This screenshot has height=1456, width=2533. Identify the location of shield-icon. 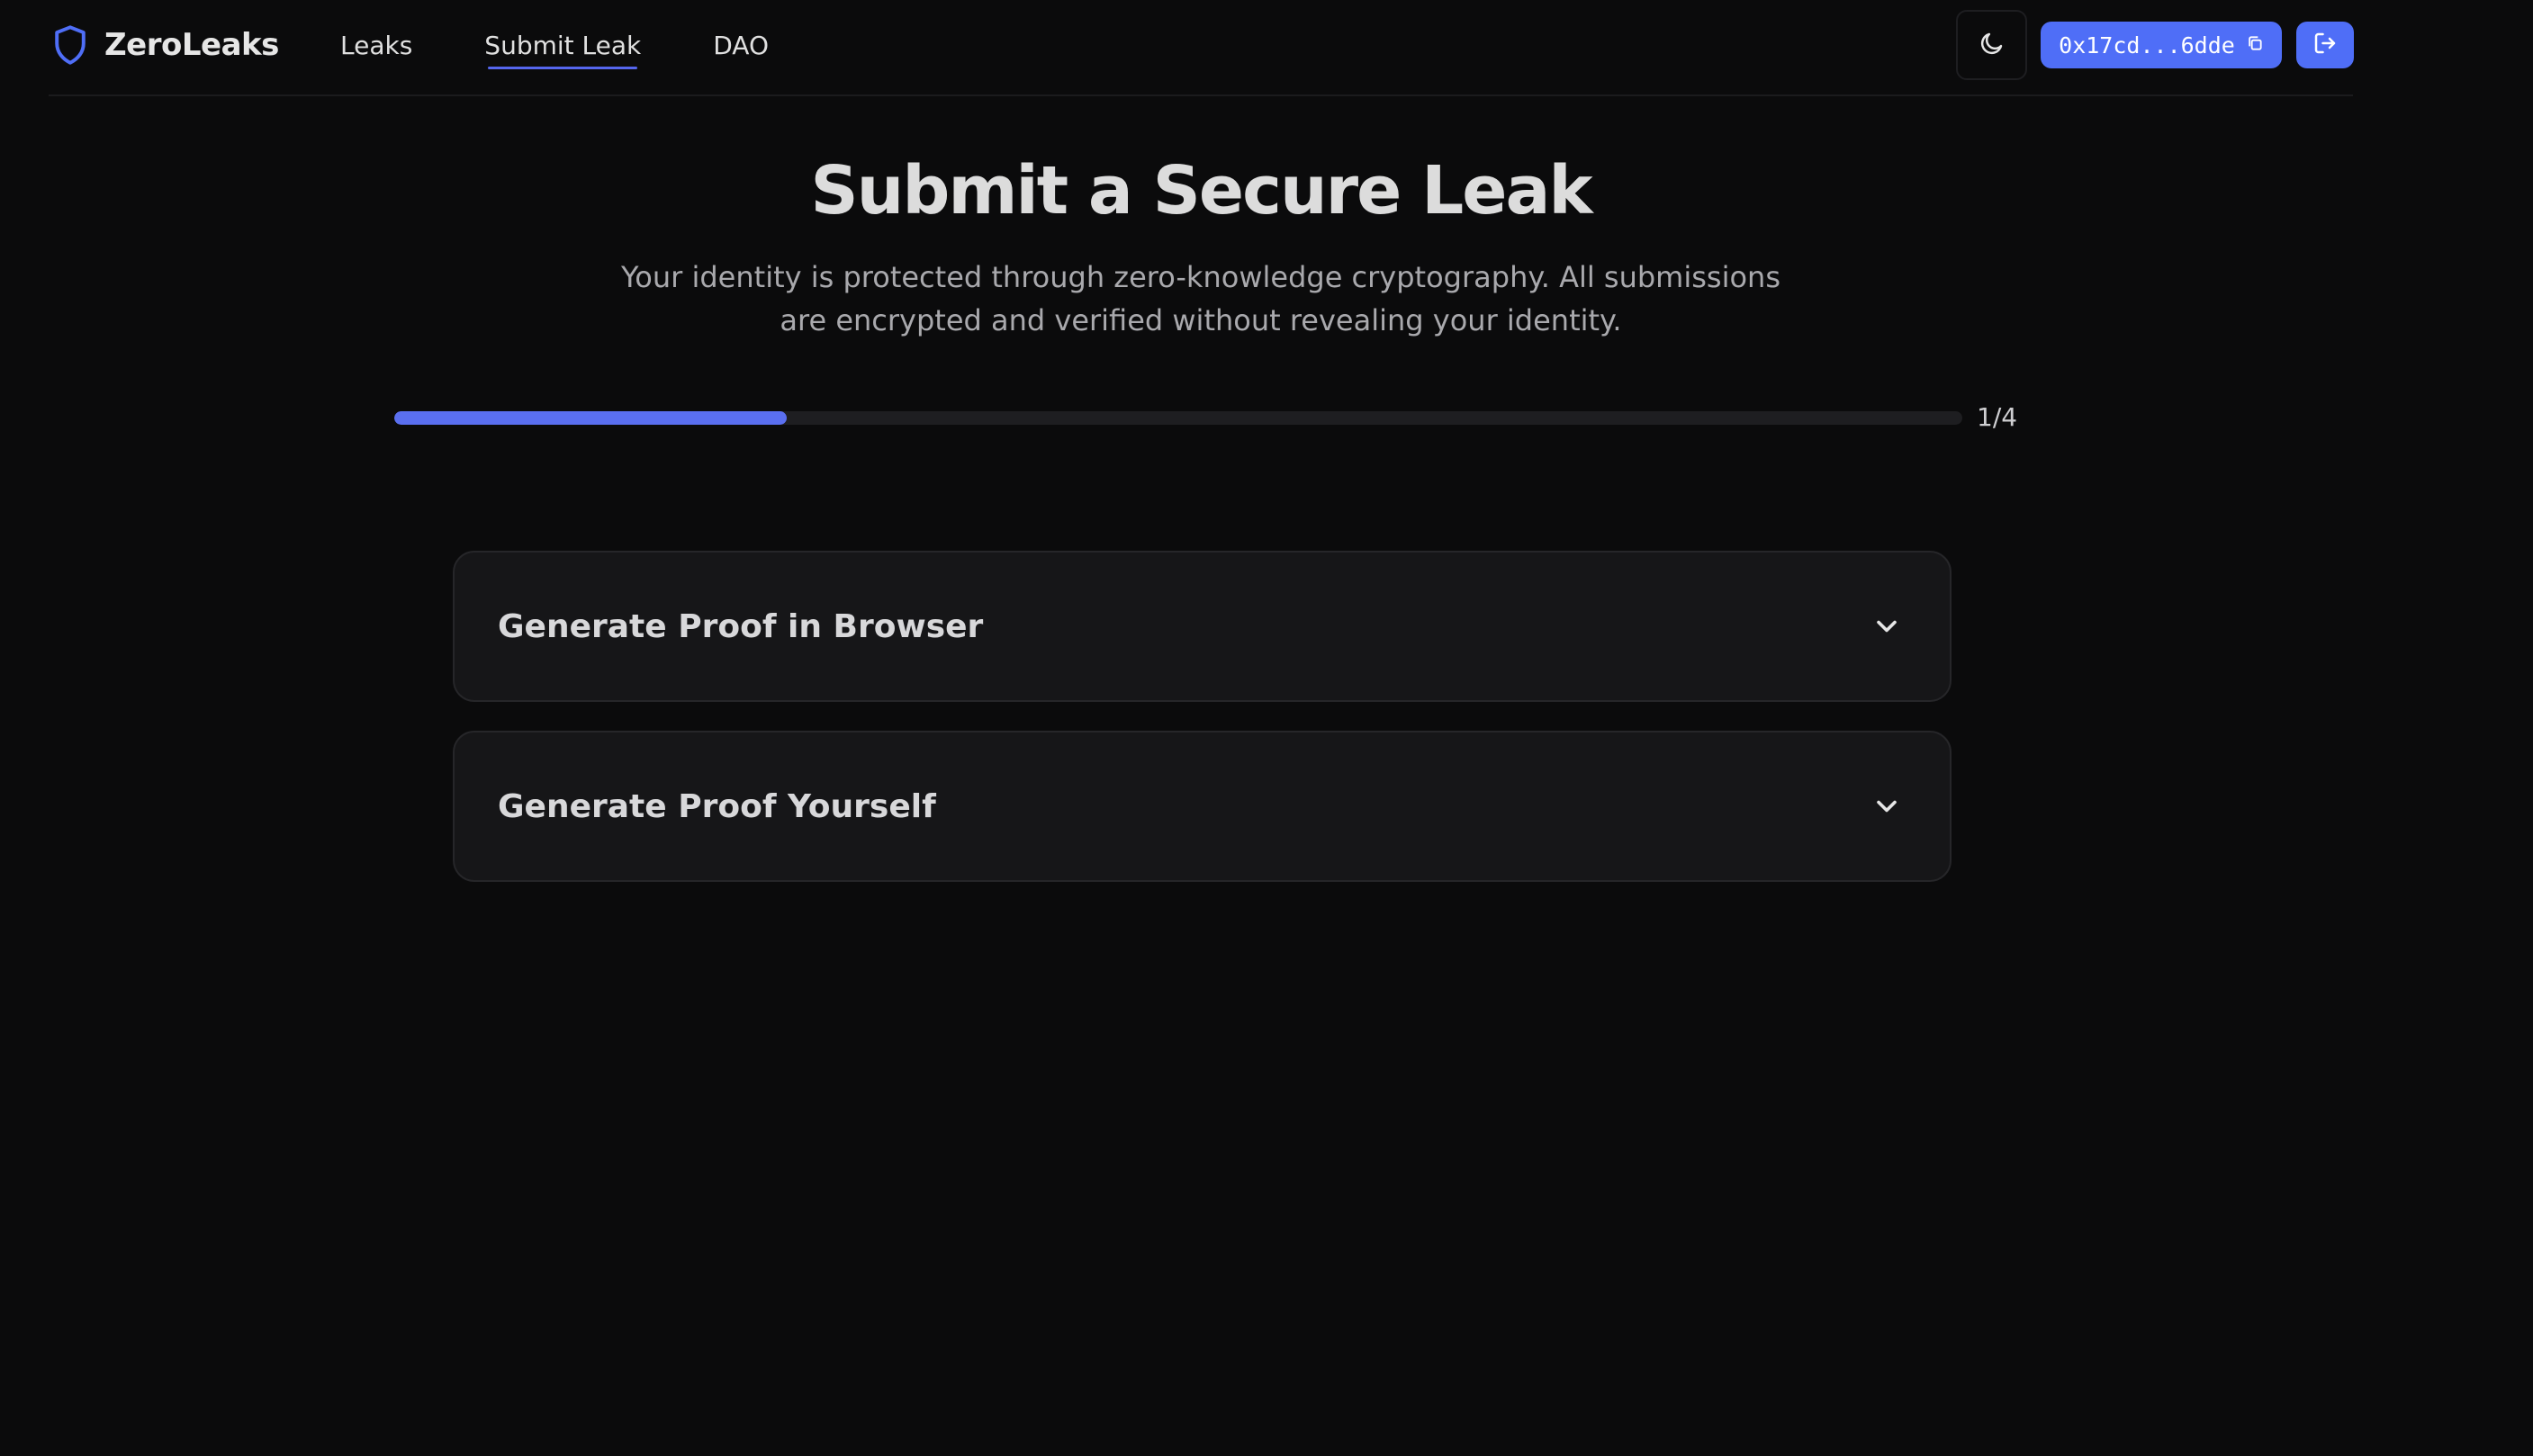
(70, 45).